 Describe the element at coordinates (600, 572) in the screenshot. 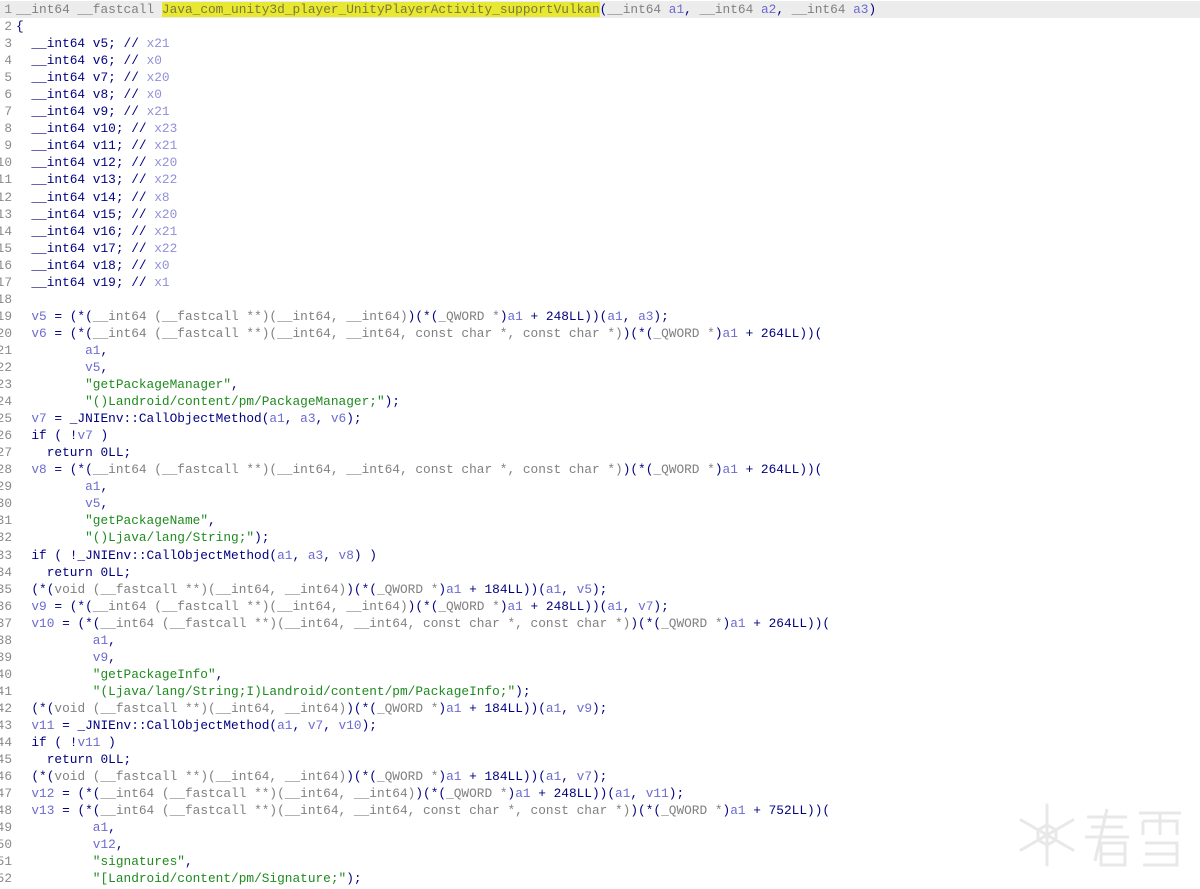

I see `code-line: 34 return 0LL;` at that location.